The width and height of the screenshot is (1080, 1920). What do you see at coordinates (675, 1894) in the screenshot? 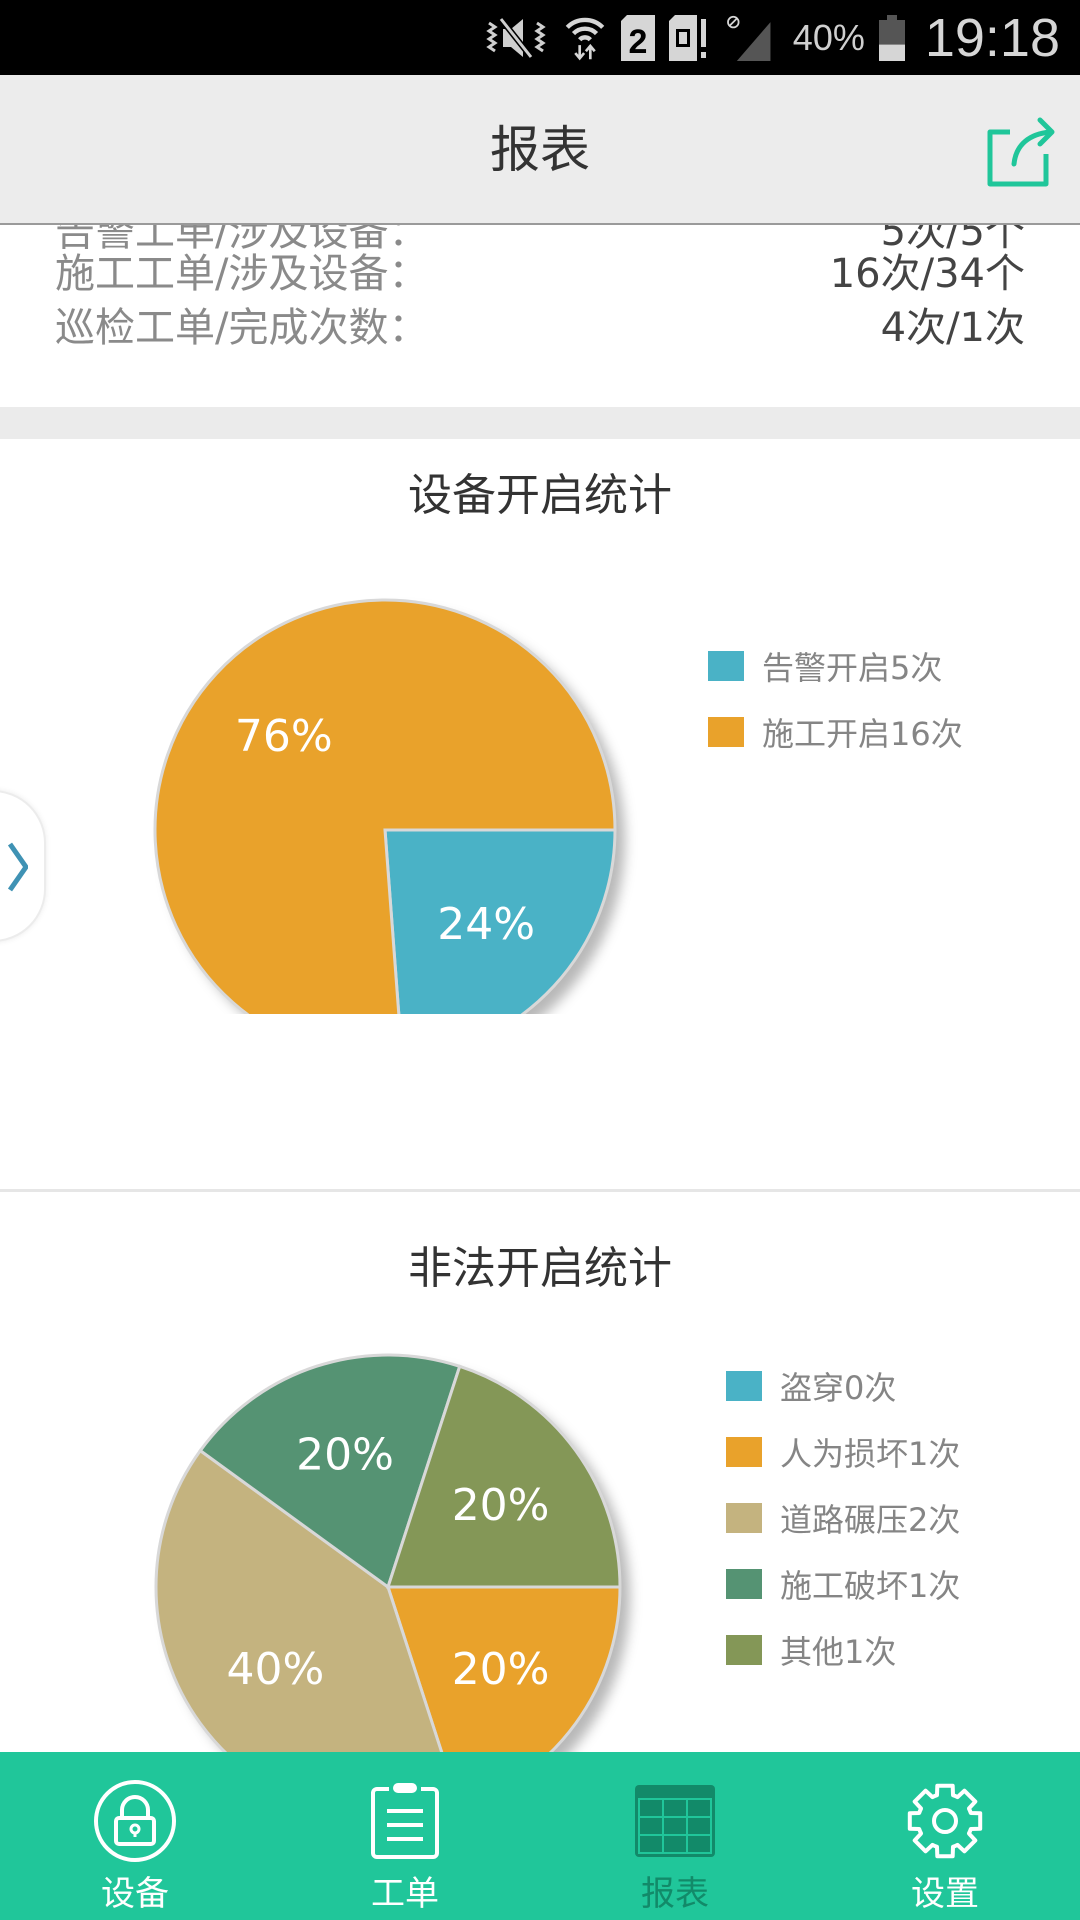
I see `tab-label: 报表` at bounding box center [675, 1894].